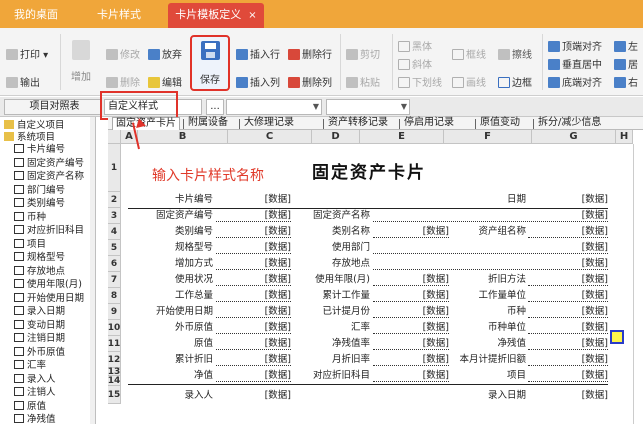 The image size is (643, 424). Describe the element at coordinates (363, 84) in the screenshot. I see `paste-button: 粘贴` at that location.